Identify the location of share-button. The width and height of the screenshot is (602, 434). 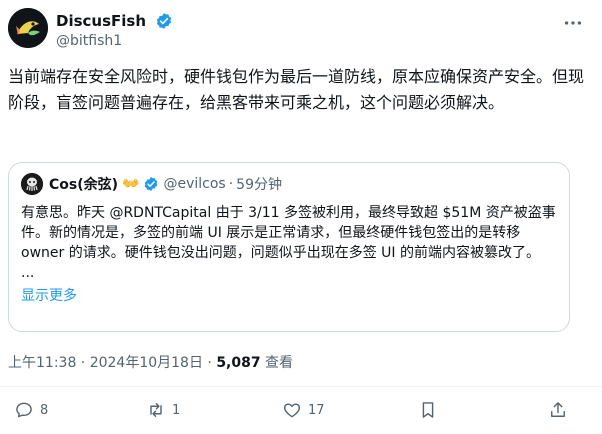
(558, 410).